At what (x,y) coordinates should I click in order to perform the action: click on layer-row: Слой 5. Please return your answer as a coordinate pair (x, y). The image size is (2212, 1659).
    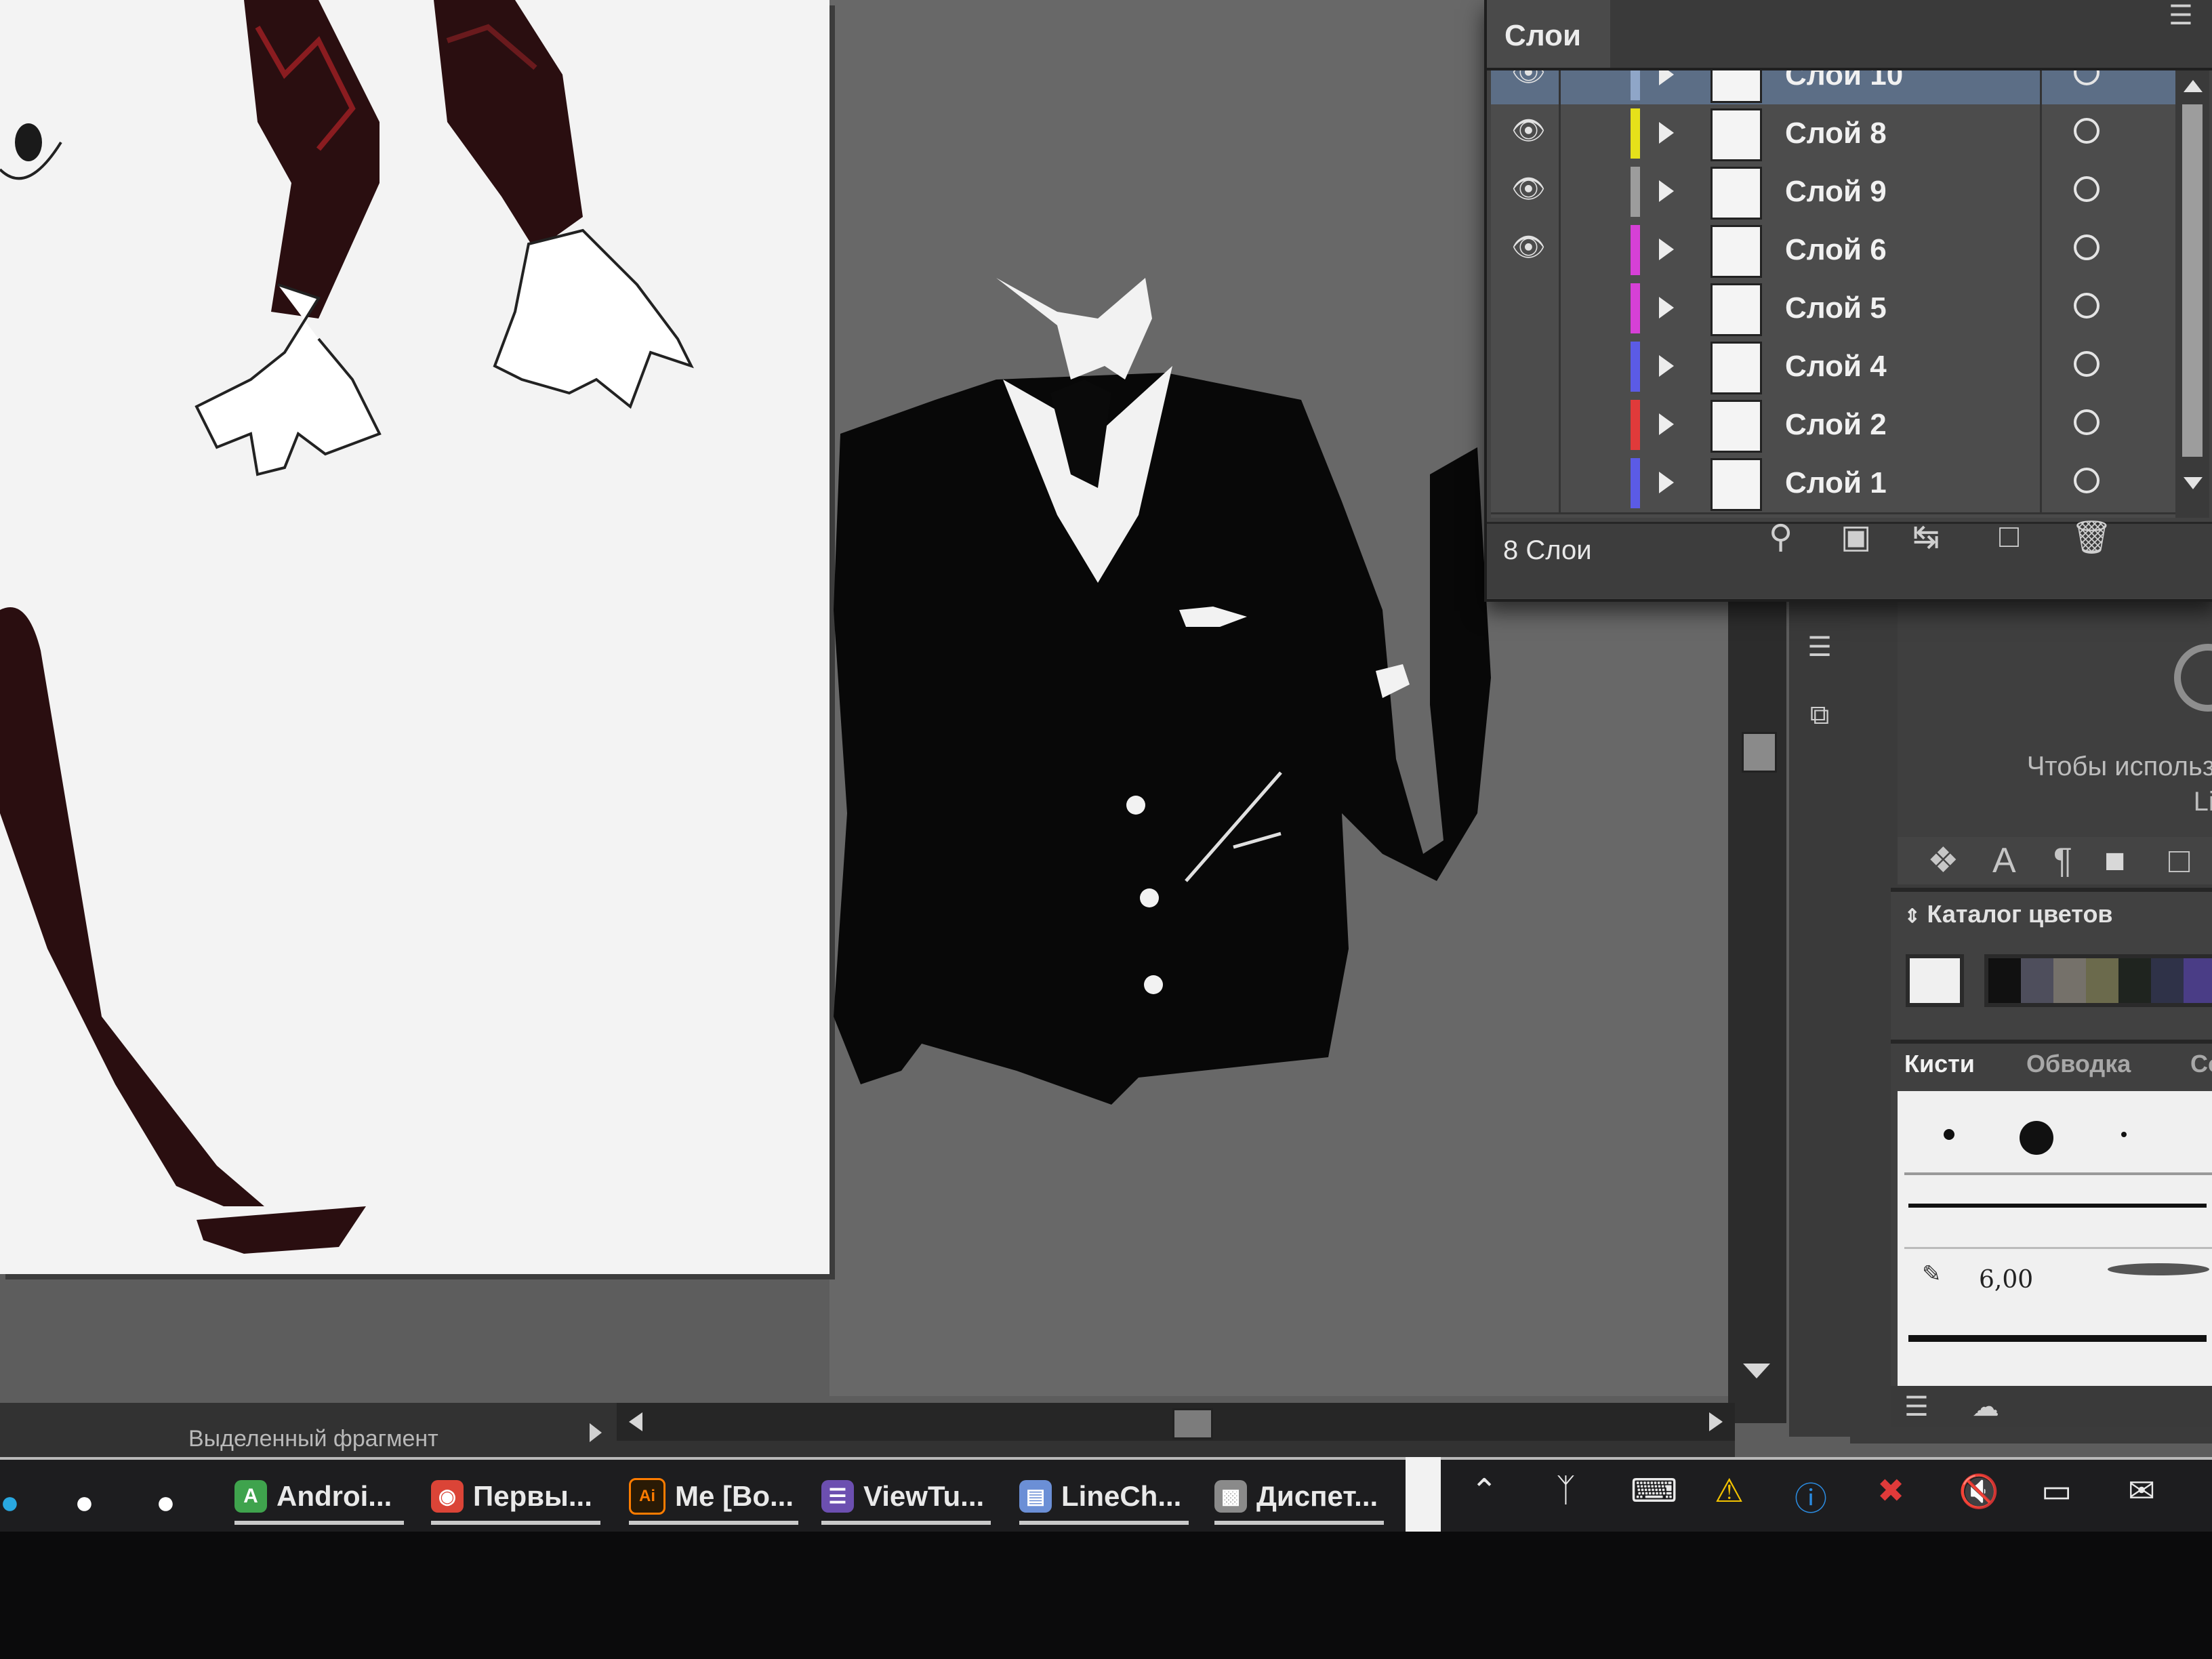
    Looking at the image, I should click on (1833, 309).